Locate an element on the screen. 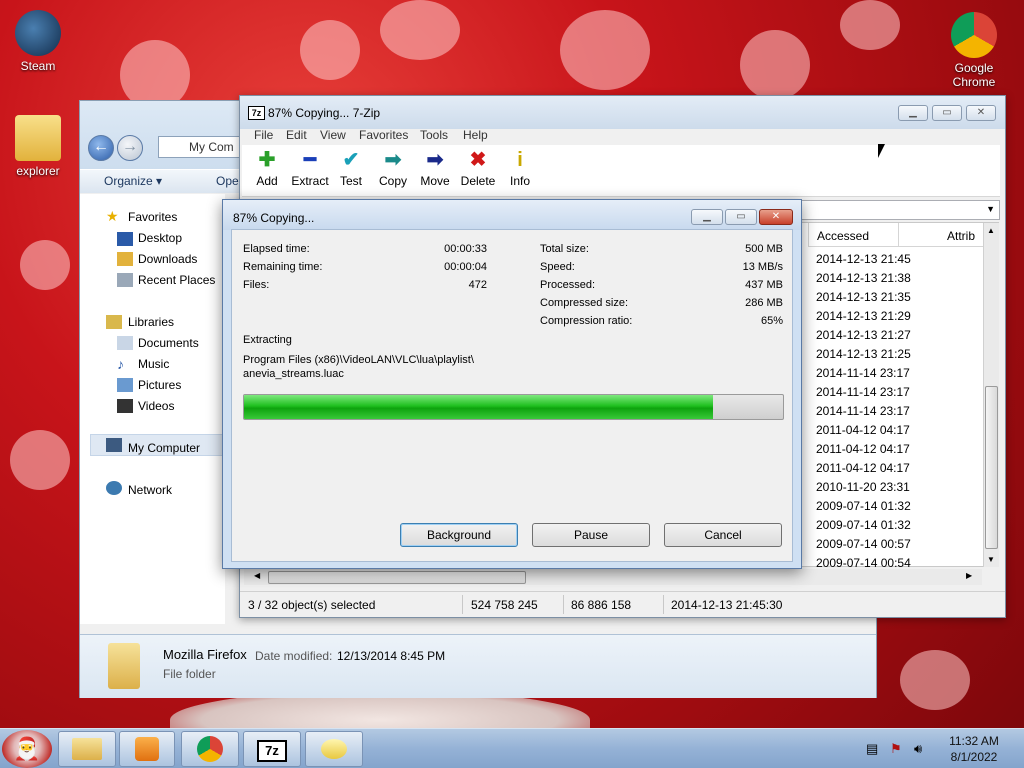 The width and height of the screenshot is (1024, 768). nav-network: Network is located at coordinates (150, 490).